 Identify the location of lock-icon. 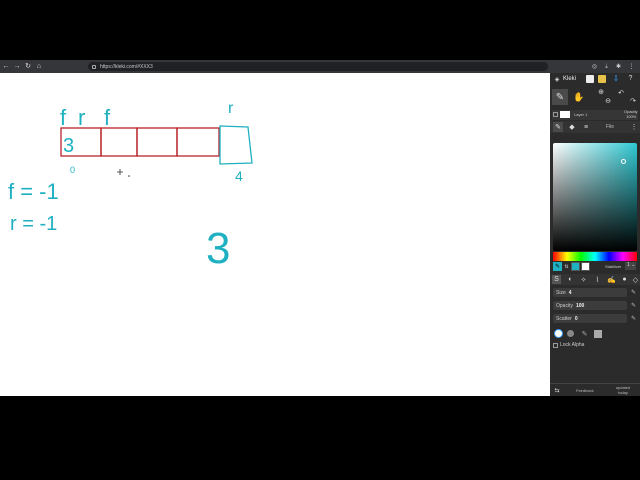
(94, 66).